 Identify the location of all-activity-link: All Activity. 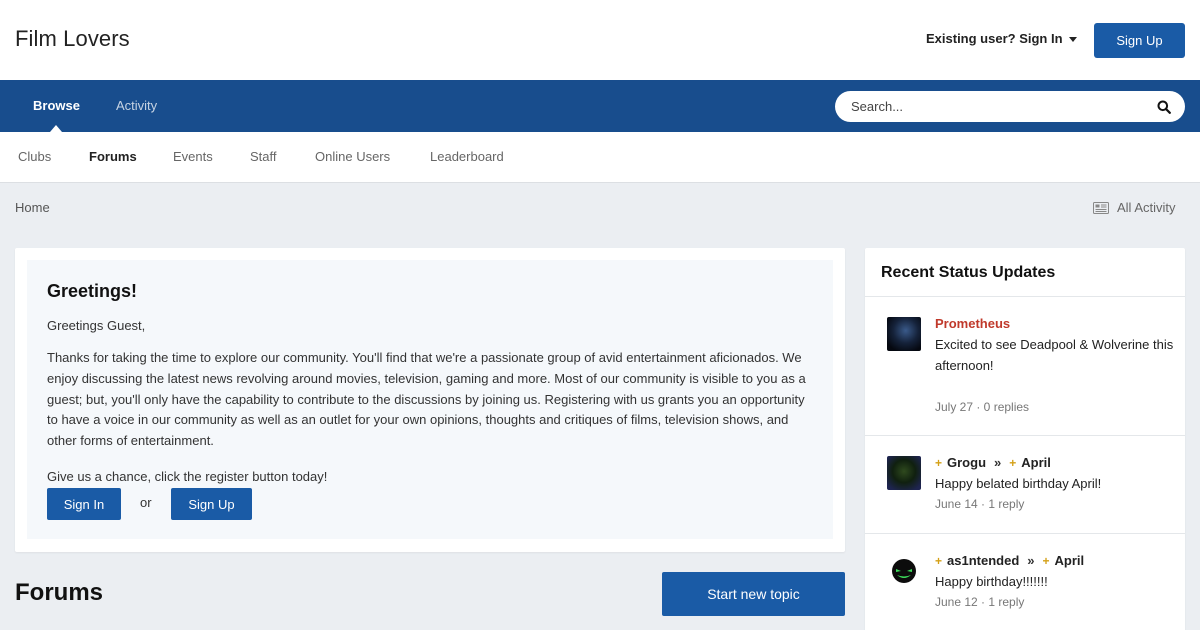
(1134, 207).